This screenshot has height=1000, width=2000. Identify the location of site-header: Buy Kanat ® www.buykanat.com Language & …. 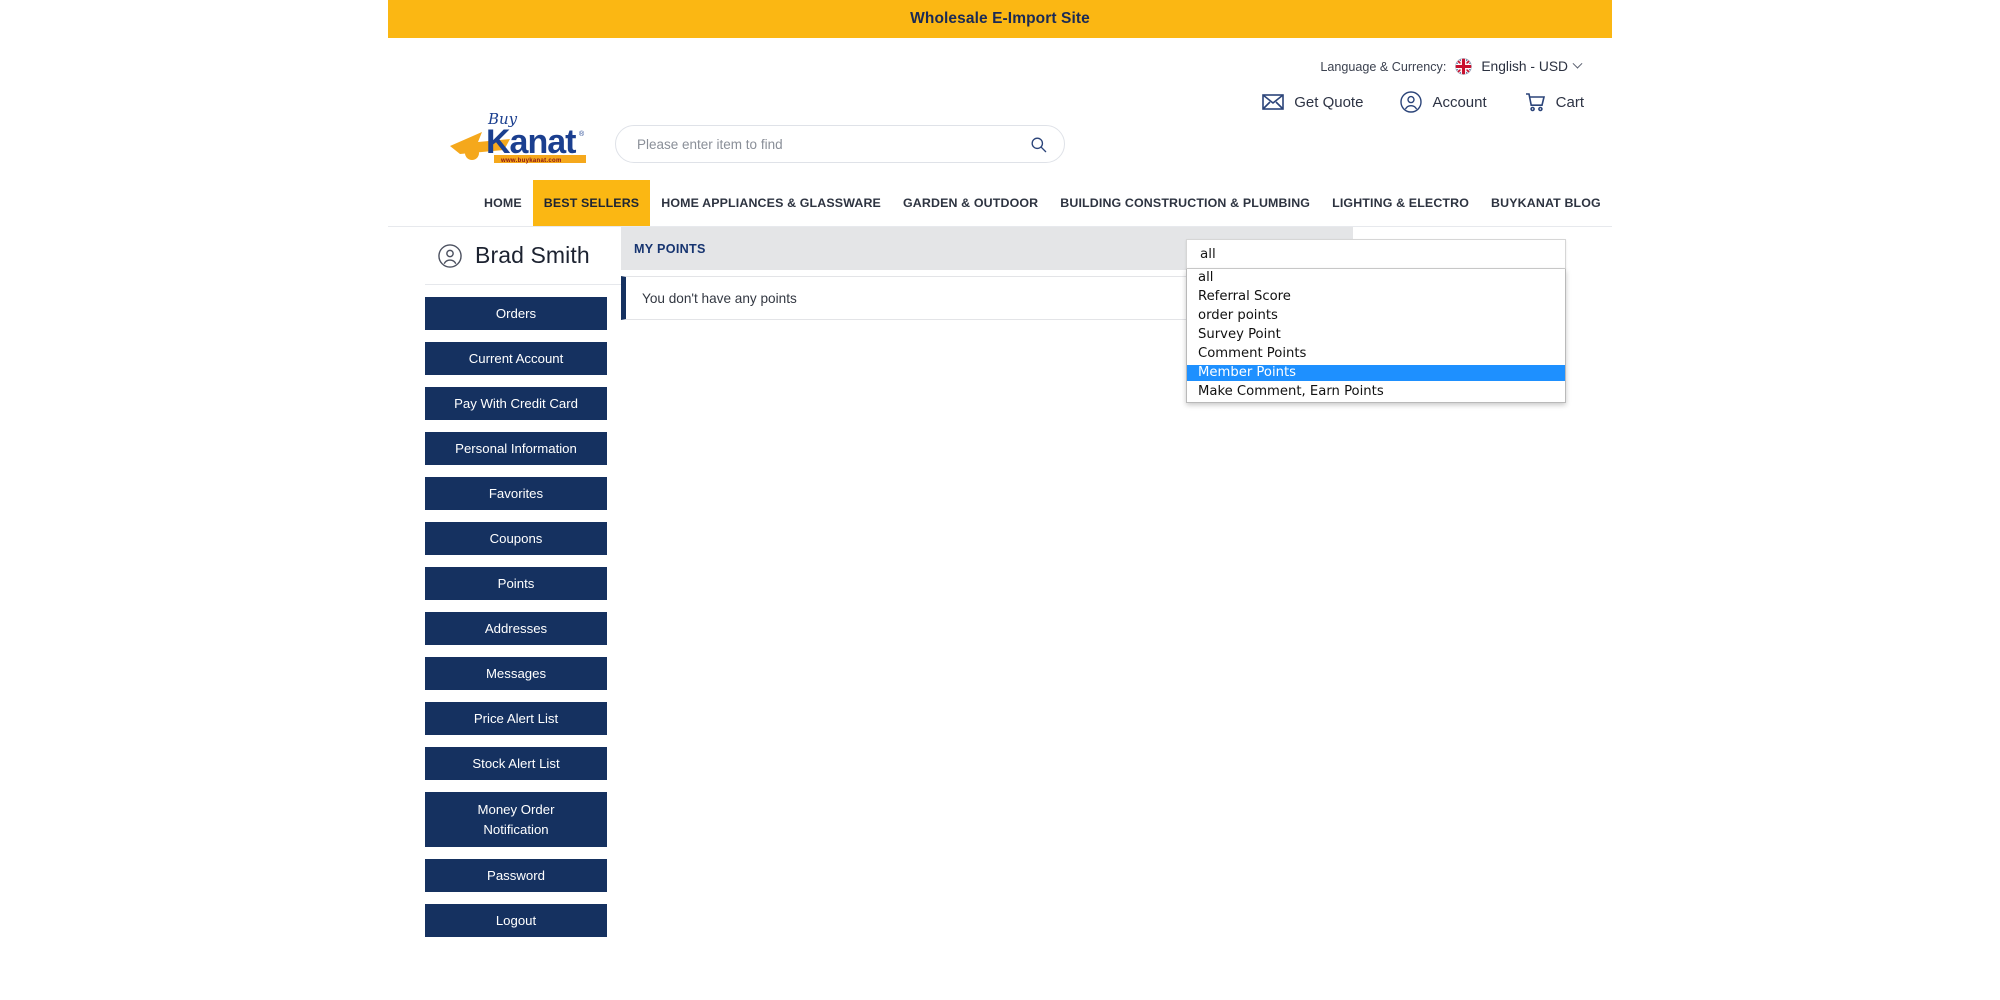
(1000, 109).